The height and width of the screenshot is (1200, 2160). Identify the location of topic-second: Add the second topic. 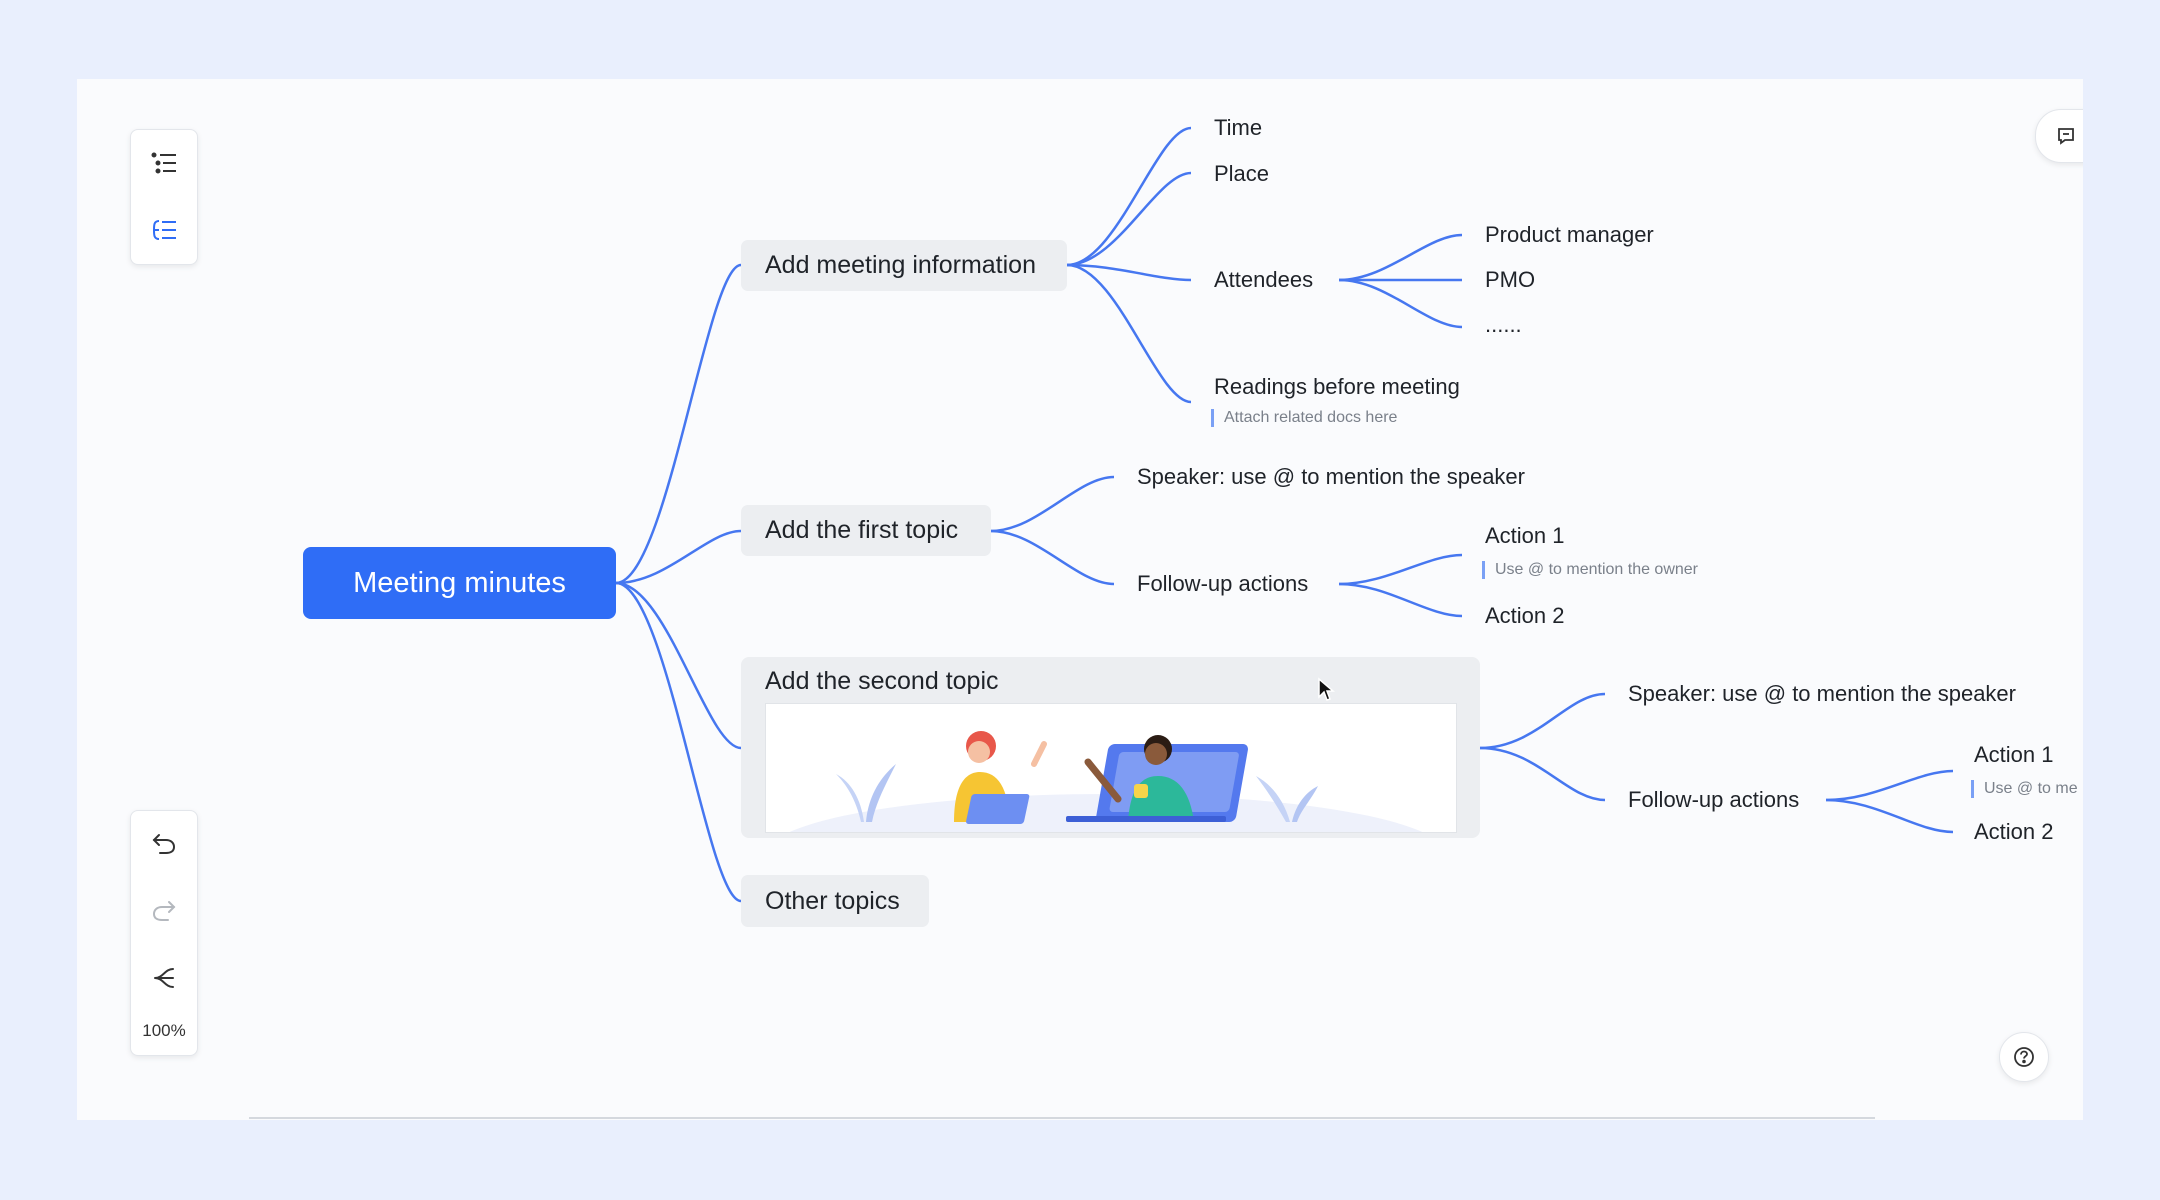
(1110, 747).